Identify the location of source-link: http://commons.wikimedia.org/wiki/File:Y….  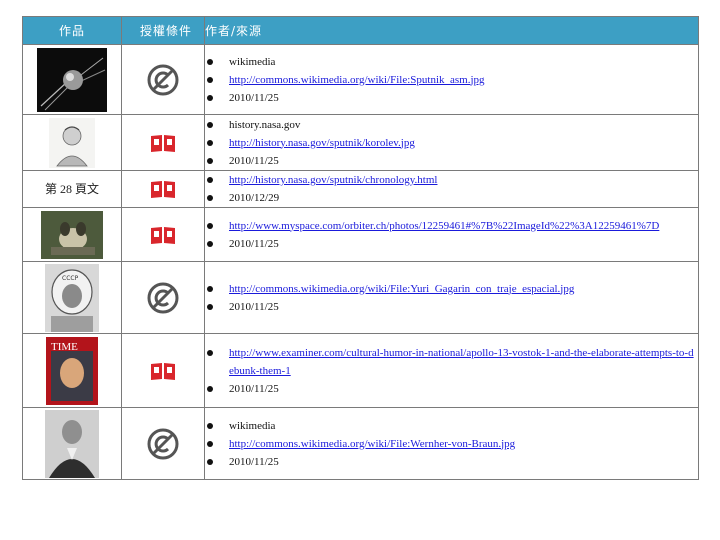
(401, 289).